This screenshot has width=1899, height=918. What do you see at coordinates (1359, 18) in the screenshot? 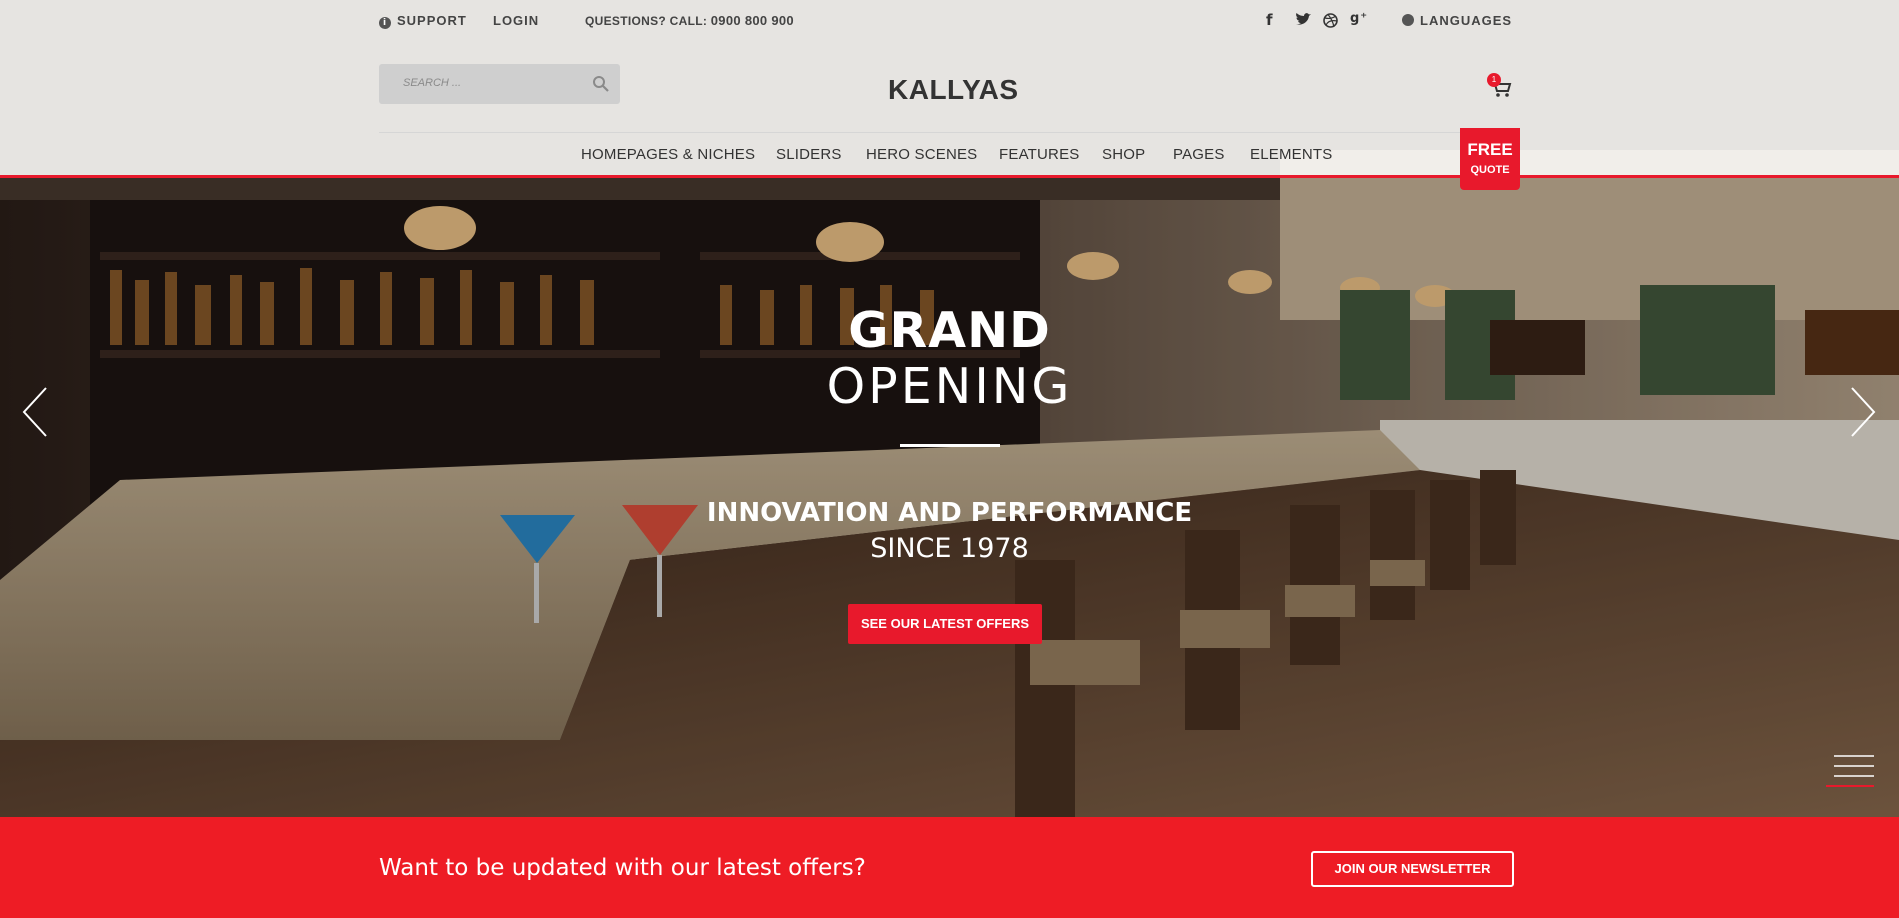
I see `googleplus-icon: g⁺` at bounding box center [1359, 18].